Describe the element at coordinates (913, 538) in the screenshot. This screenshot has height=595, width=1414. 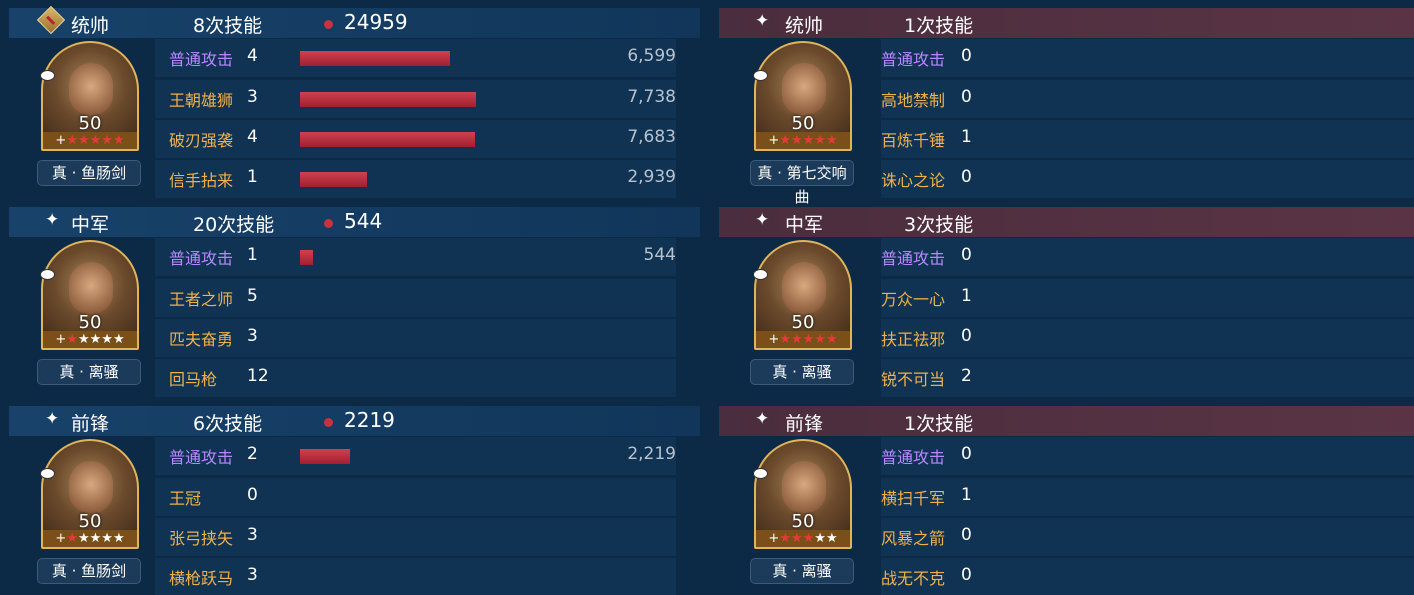
I see `skill-name: 风暴之箭` at that location.